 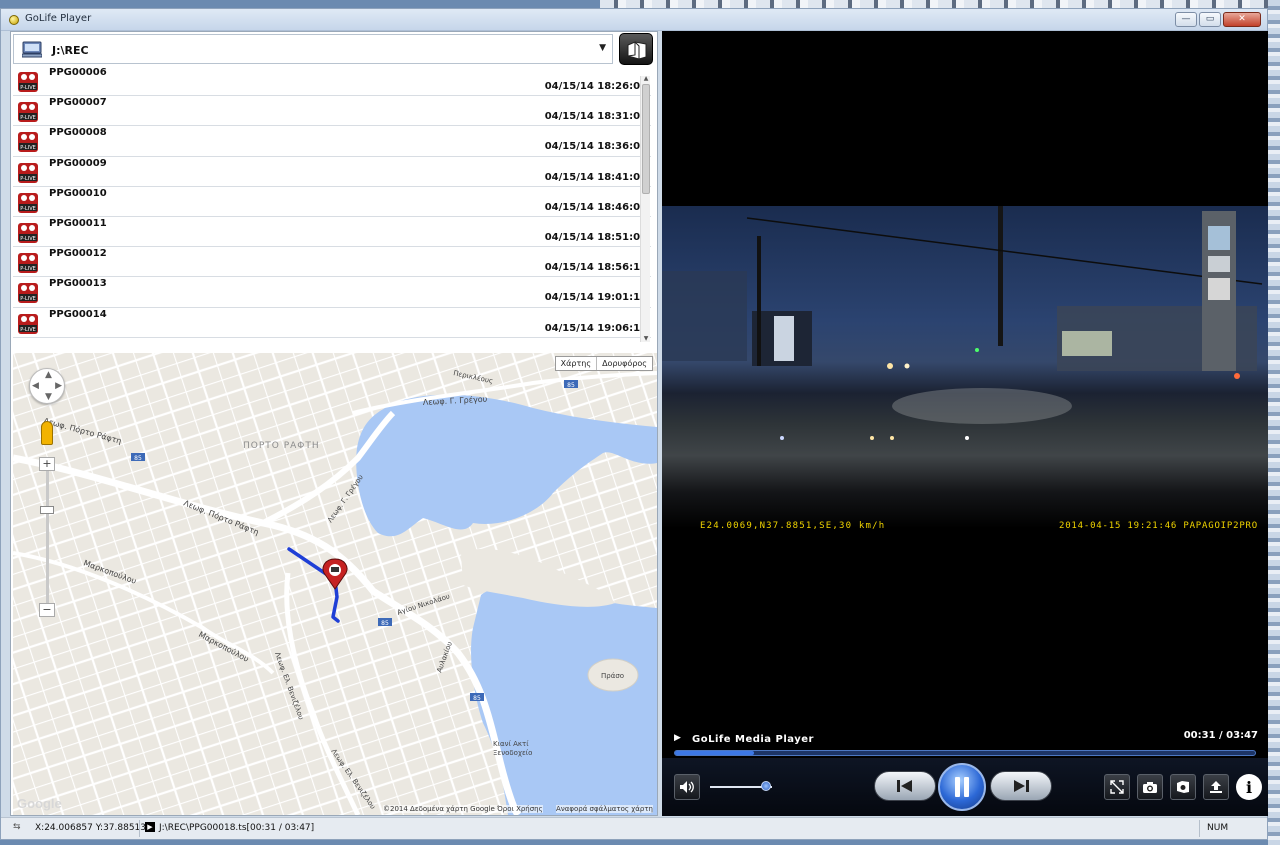 What do you see at coordinates (1249, 787) in the screenshot?
I see `info-button: i` at bounding box center [1249, 787].